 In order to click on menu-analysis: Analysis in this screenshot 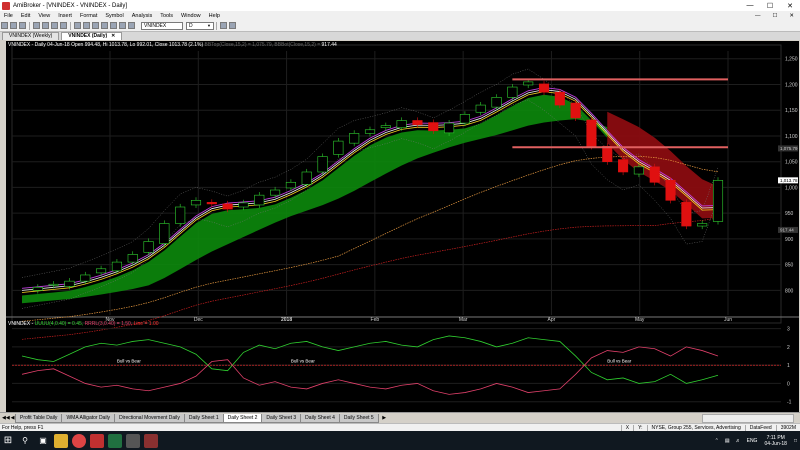, I will do `click(142, 16)`.